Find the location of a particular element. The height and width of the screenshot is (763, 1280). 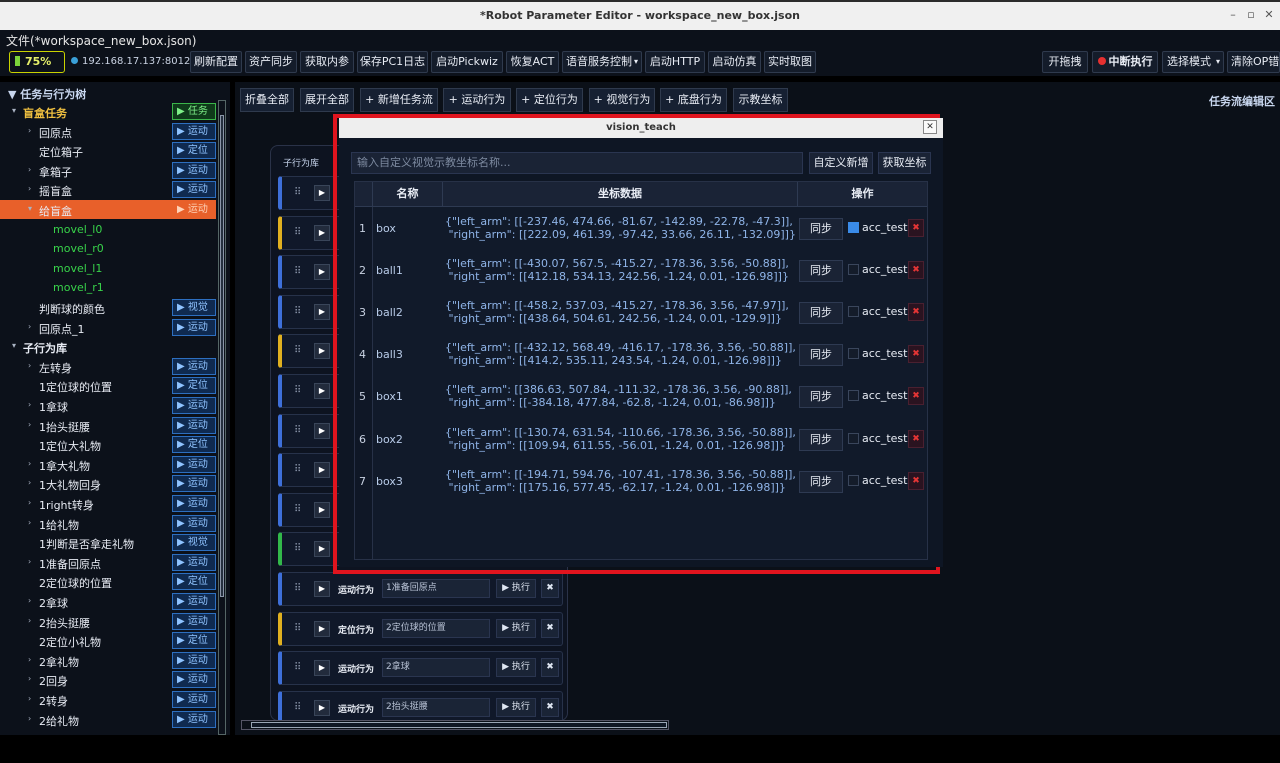

tree-item: › 1right转身 ▶ 运动 is located at coordinates (108, 503).